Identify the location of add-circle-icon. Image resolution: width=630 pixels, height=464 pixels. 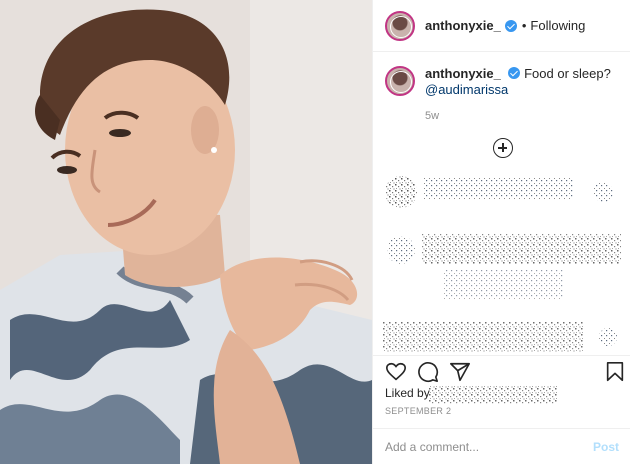
(503, 148).